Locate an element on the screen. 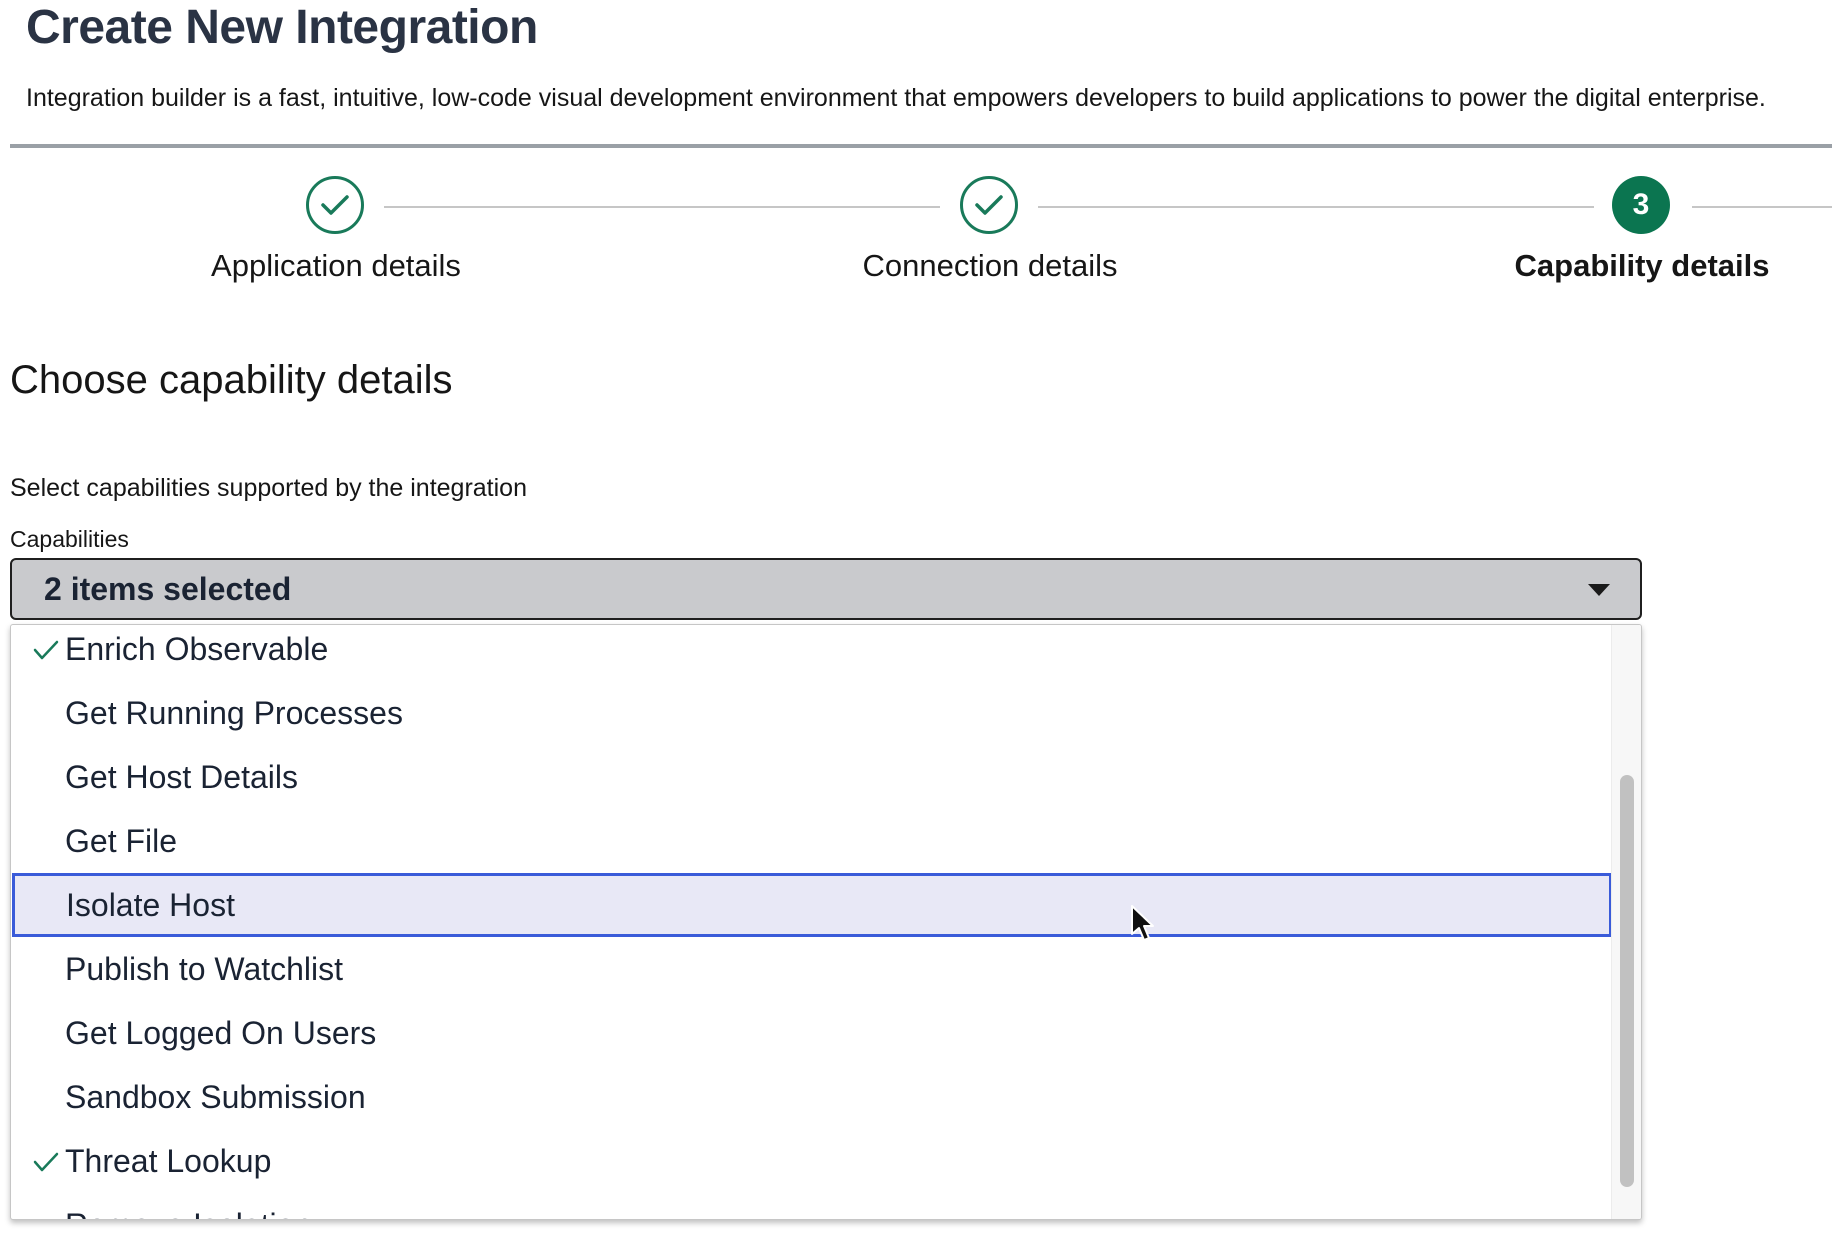 This screenshot has width=1832, height=1252. chevron-down-icon is located at coordinates (1599, 590).